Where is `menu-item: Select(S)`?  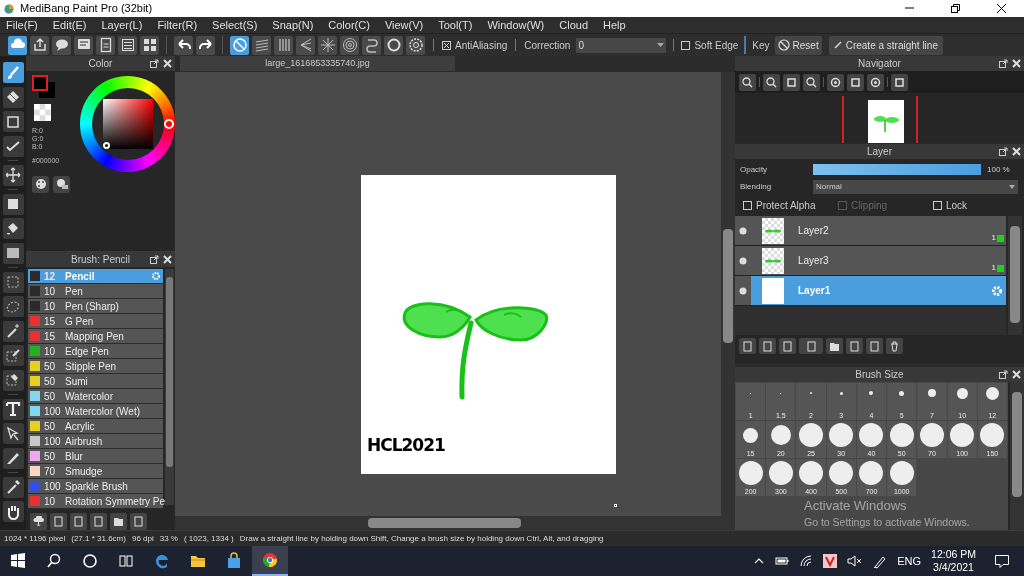
menu-item: Select(S) is located at coordinates (235, 25).